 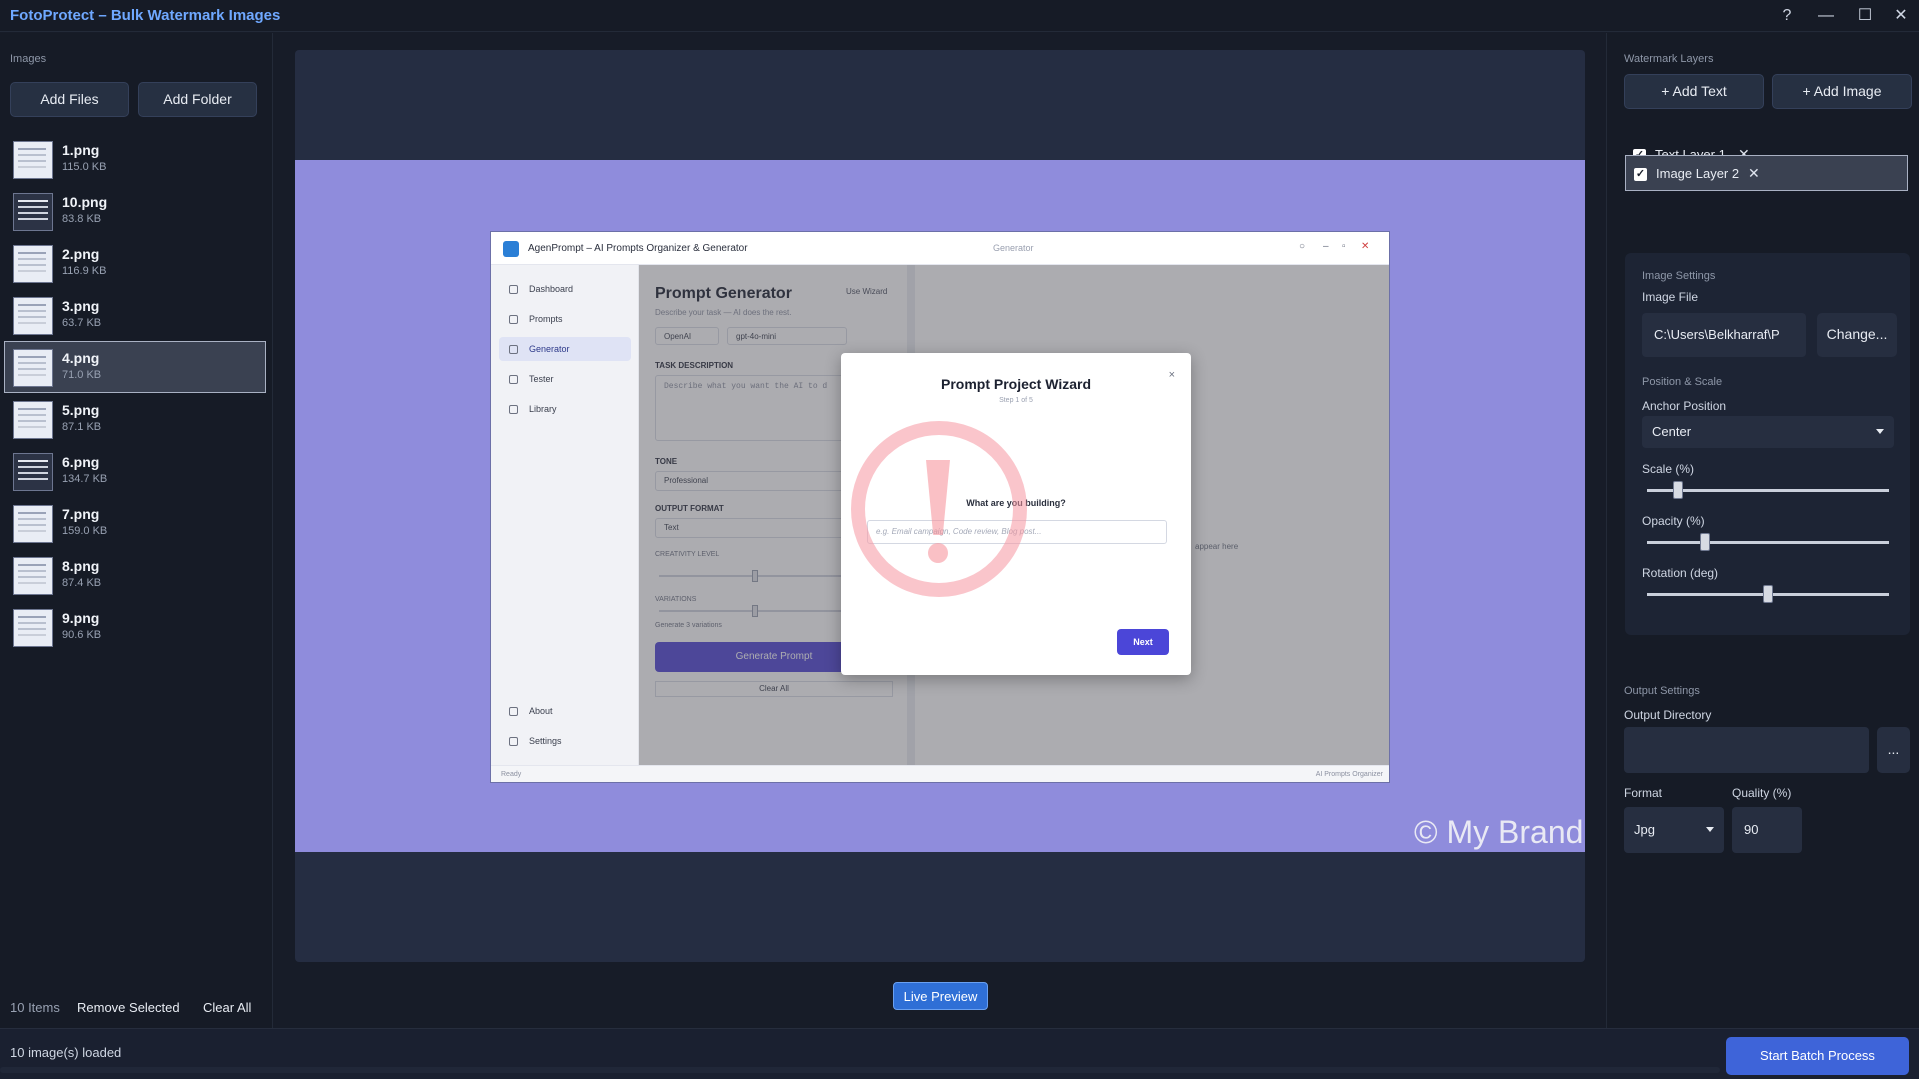 What do you see at coordinates (1826, 16) in the screenshot?
I see `minimize-icon: —` at bounding box center [1826, 16].